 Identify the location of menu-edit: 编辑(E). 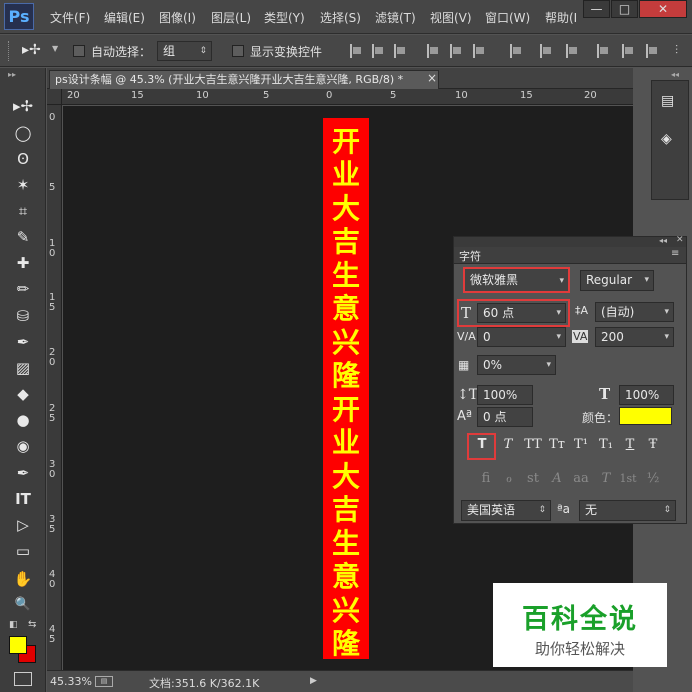
(124, 17).